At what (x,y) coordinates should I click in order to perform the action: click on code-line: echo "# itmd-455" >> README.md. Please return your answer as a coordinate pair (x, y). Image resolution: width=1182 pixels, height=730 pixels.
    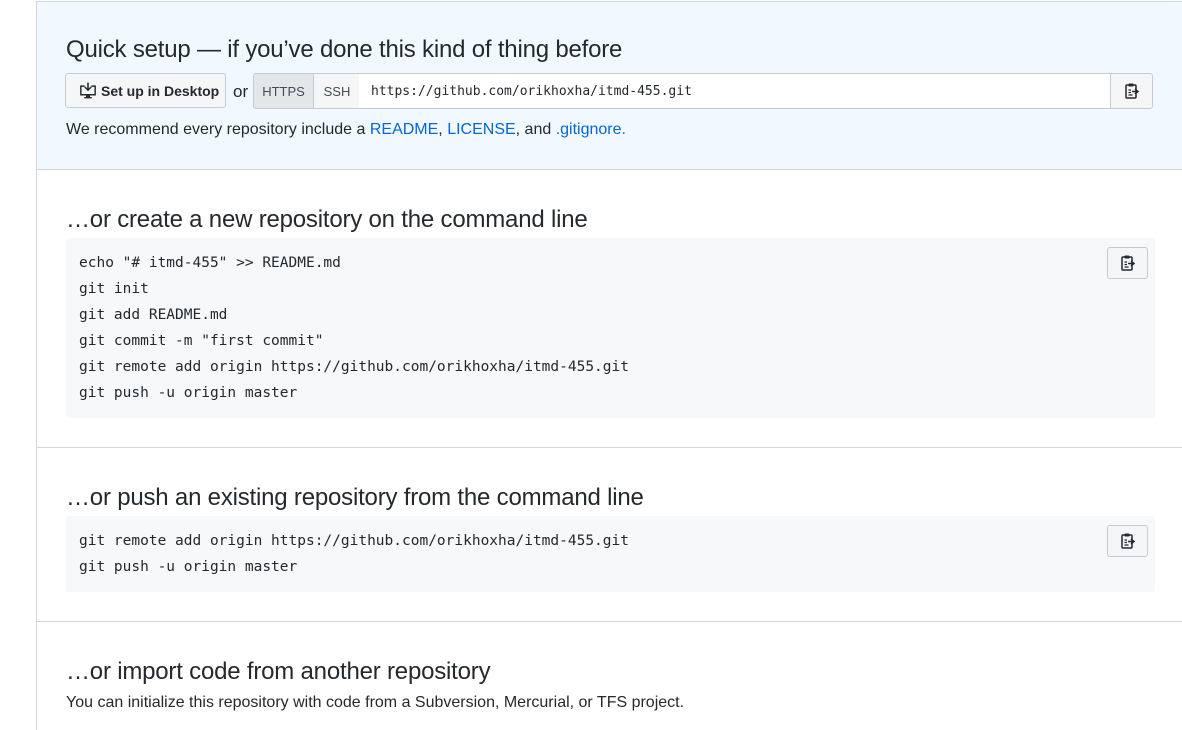
    Looking at the image, I should click on (210, 263).